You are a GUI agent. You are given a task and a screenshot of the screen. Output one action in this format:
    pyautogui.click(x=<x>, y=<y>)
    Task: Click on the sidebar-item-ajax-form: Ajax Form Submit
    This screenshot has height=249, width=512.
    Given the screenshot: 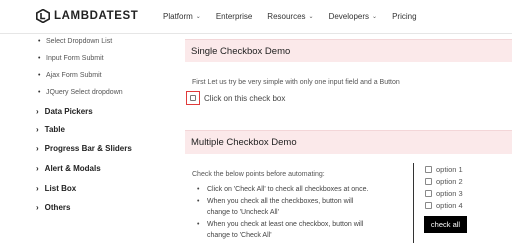 What is the action you would take?
    pyautogui.click(x=70, y=75)
    